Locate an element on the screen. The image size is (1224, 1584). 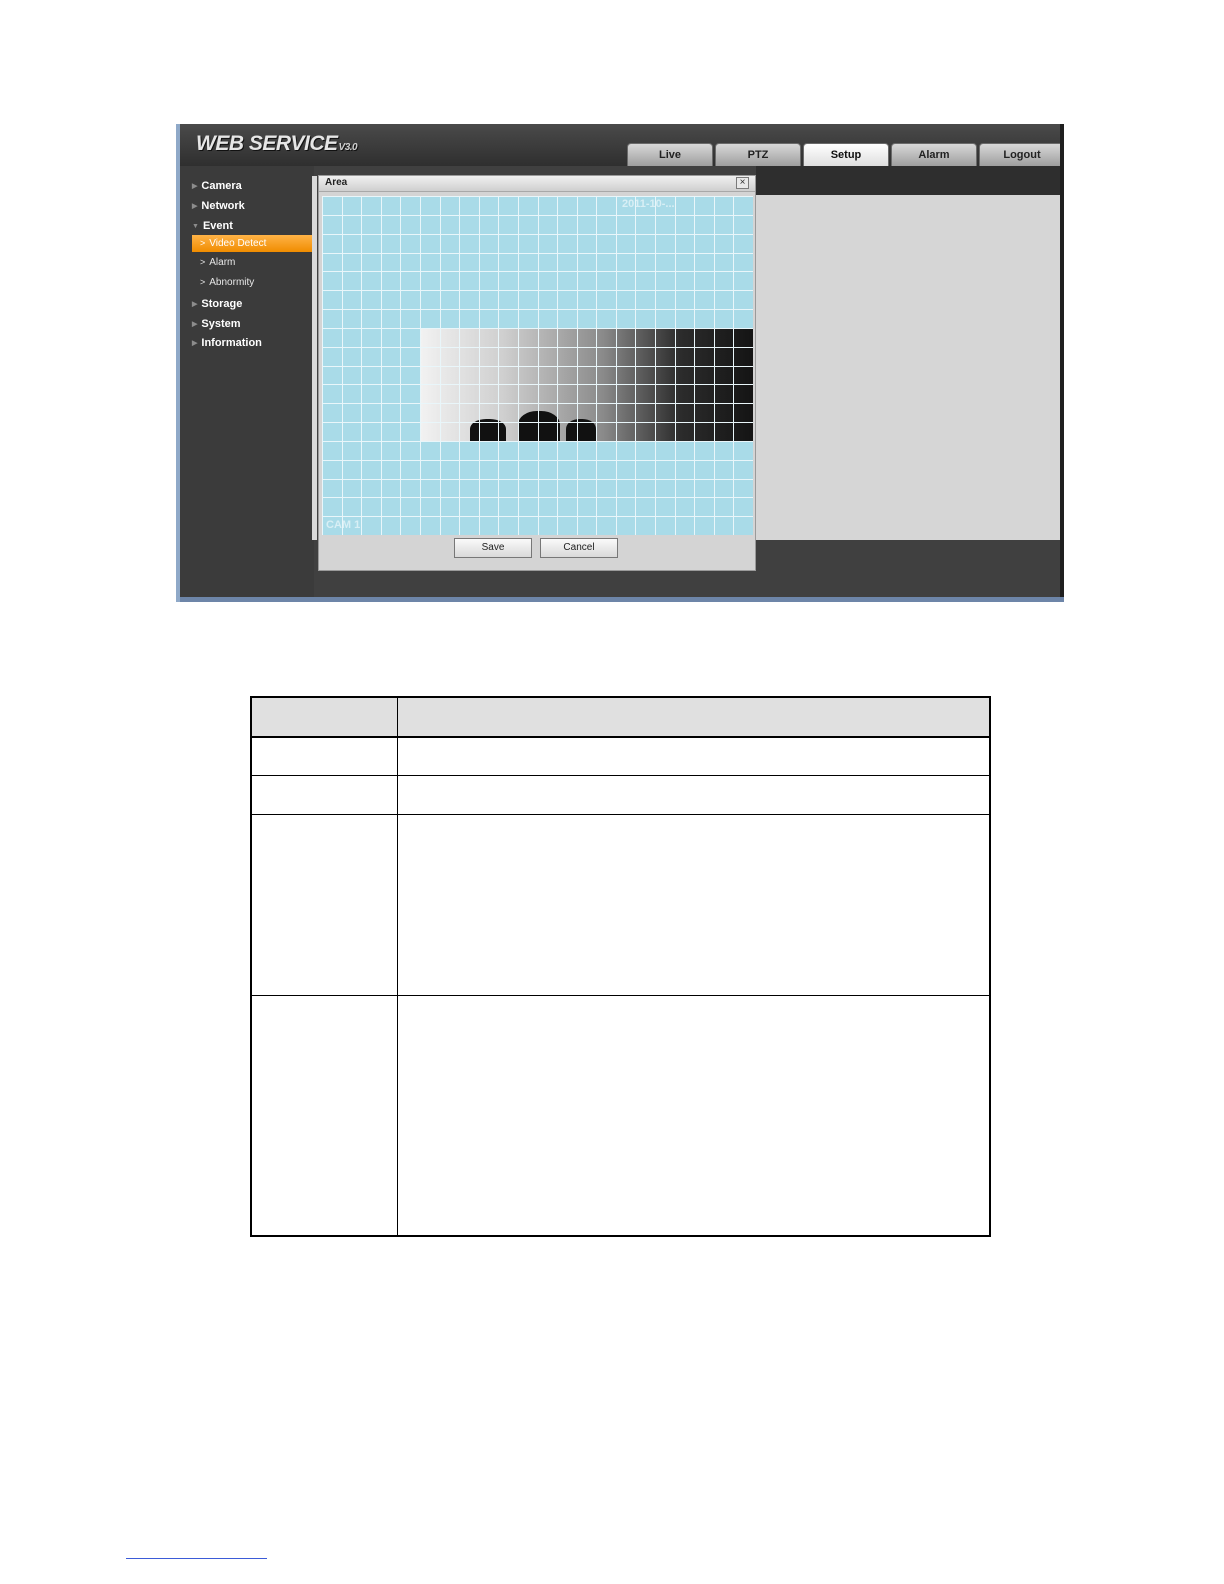
footnote-rule is located at coordinates (196, 1558).